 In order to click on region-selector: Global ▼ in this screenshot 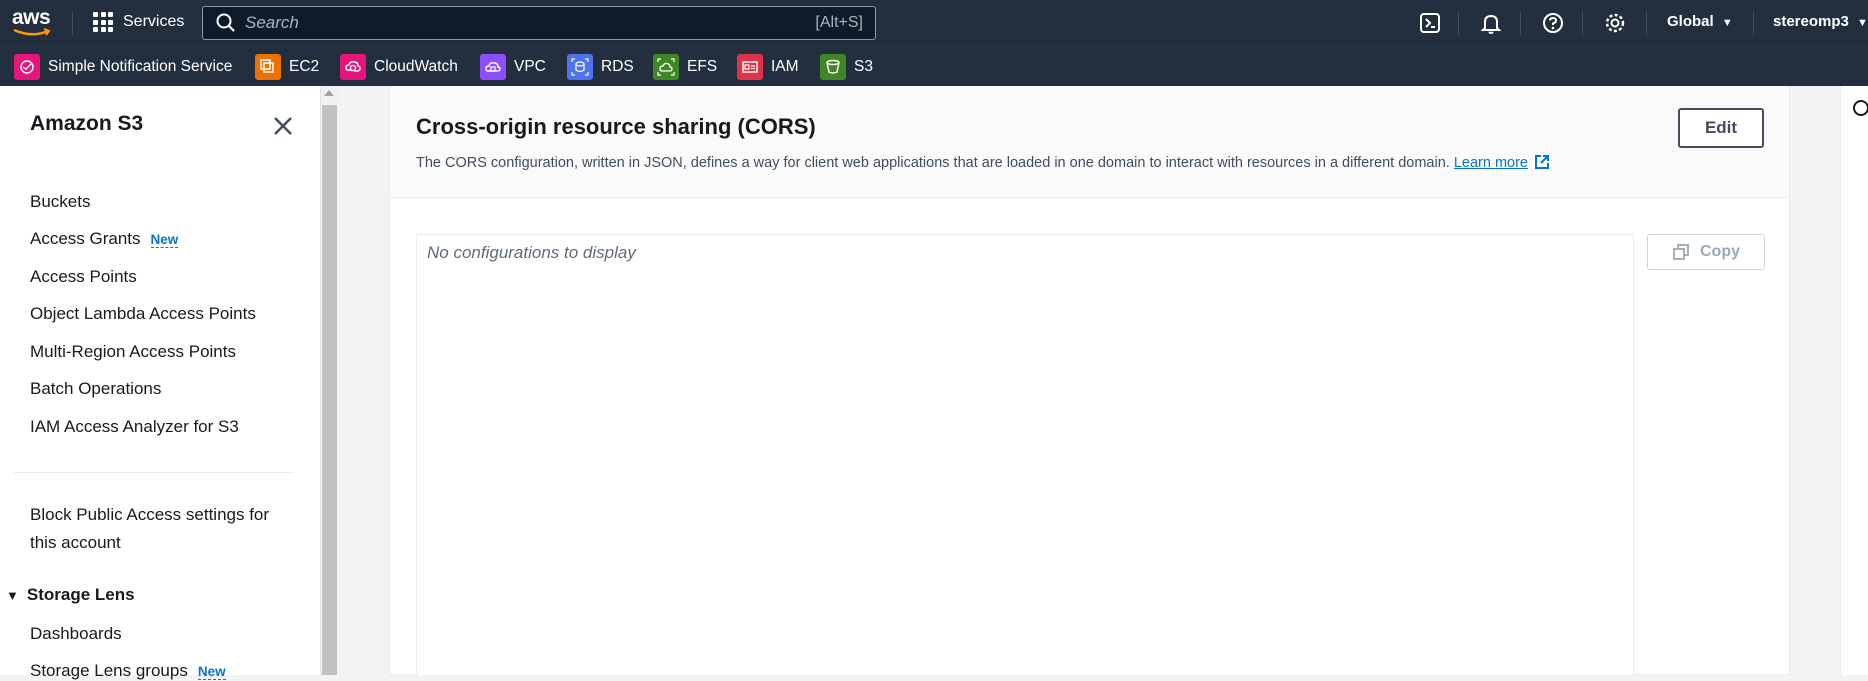, I will do `click(1700, 21)`.